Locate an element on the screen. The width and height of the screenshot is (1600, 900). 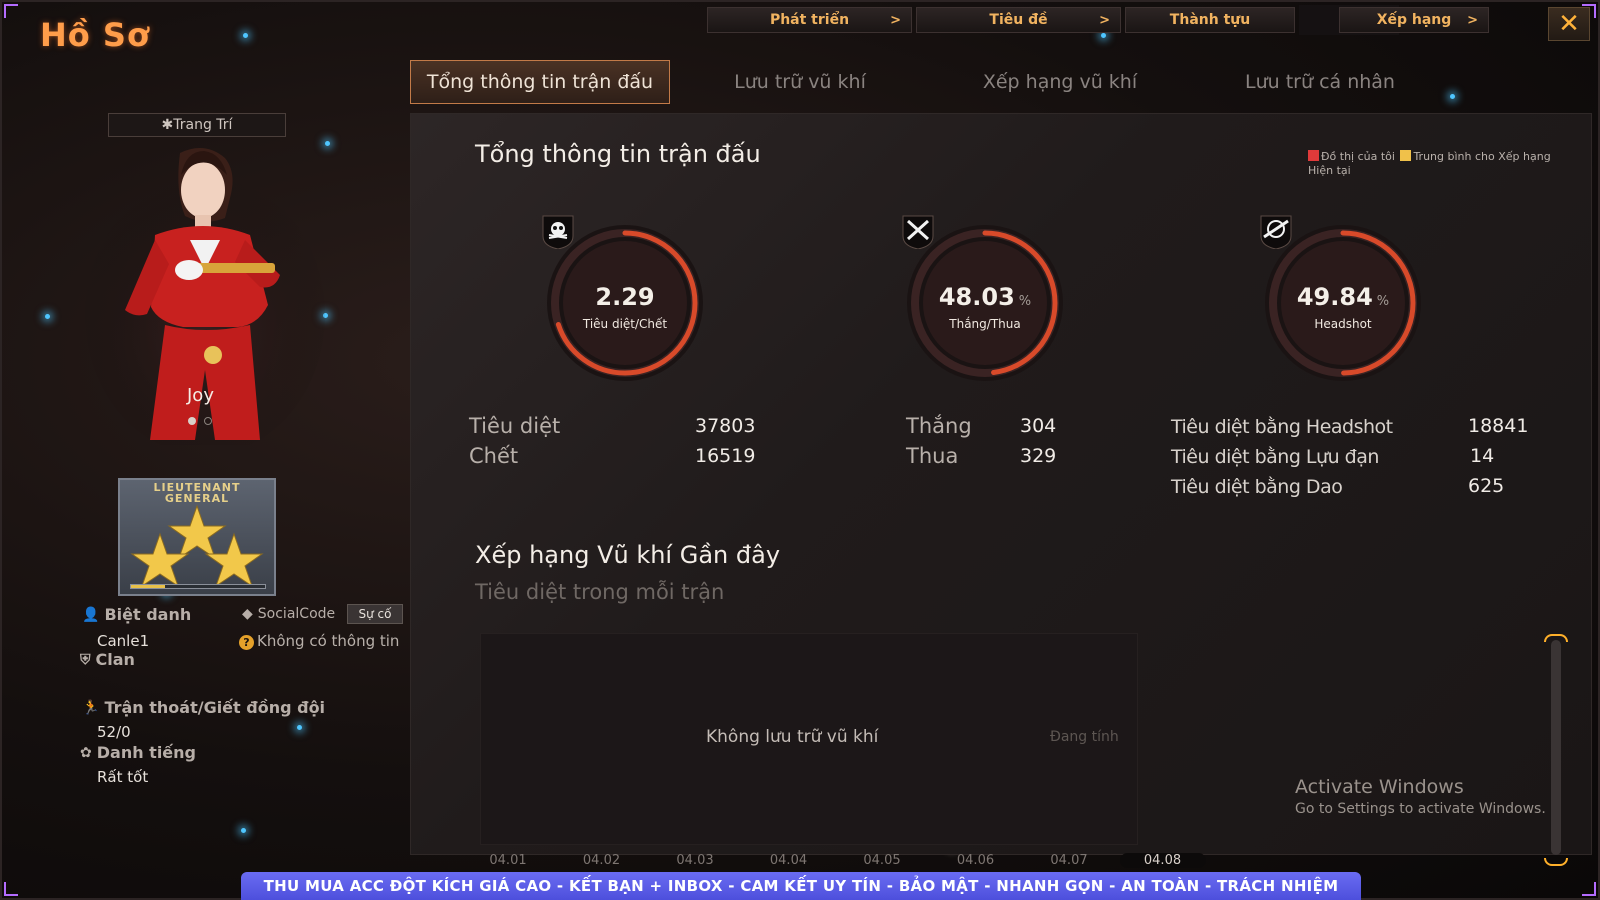
windows-activation-title: Activate Windows is located at coordinates (1379, 787).